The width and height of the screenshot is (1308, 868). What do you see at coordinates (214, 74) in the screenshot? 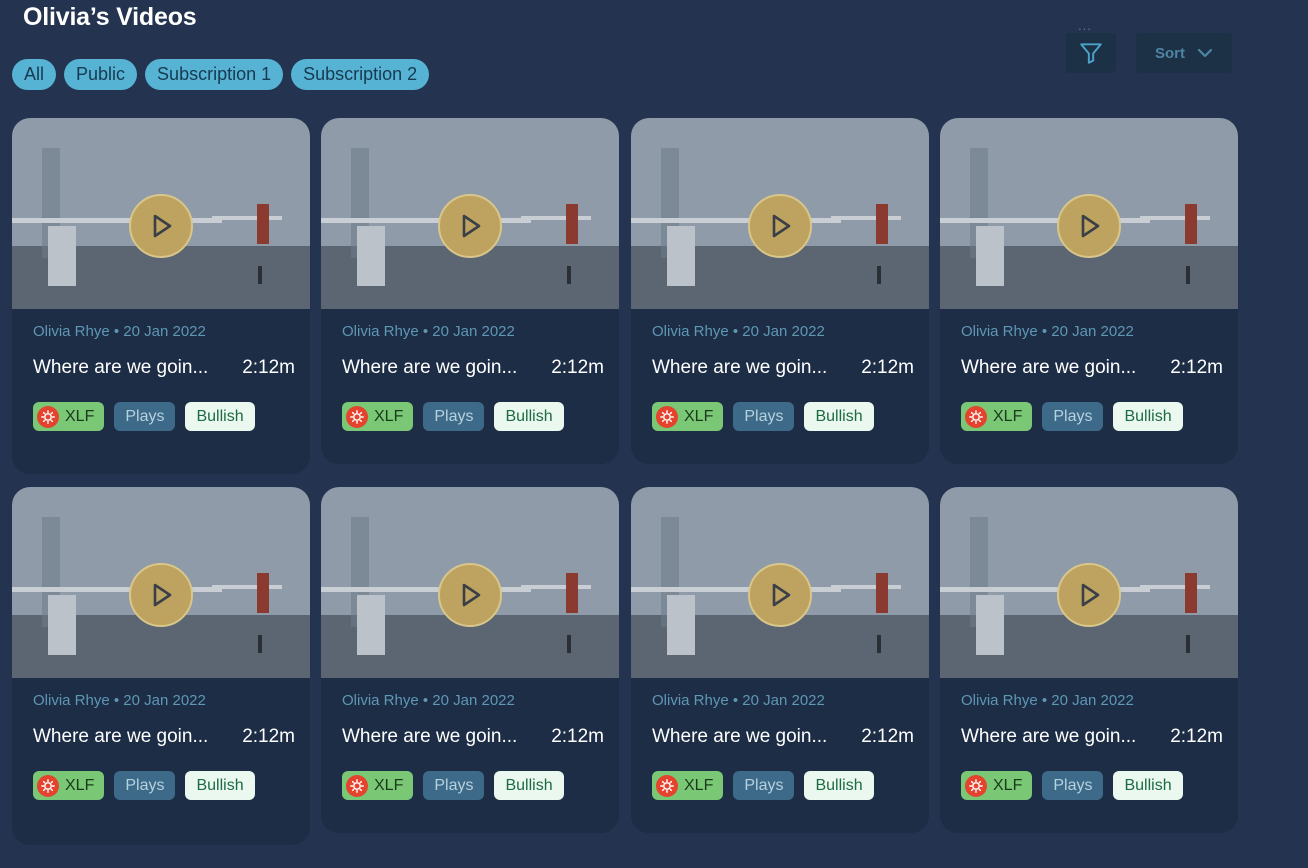
I see `filter-tab-subscription-1: Subscription 1` at bounding box center [214, 74].